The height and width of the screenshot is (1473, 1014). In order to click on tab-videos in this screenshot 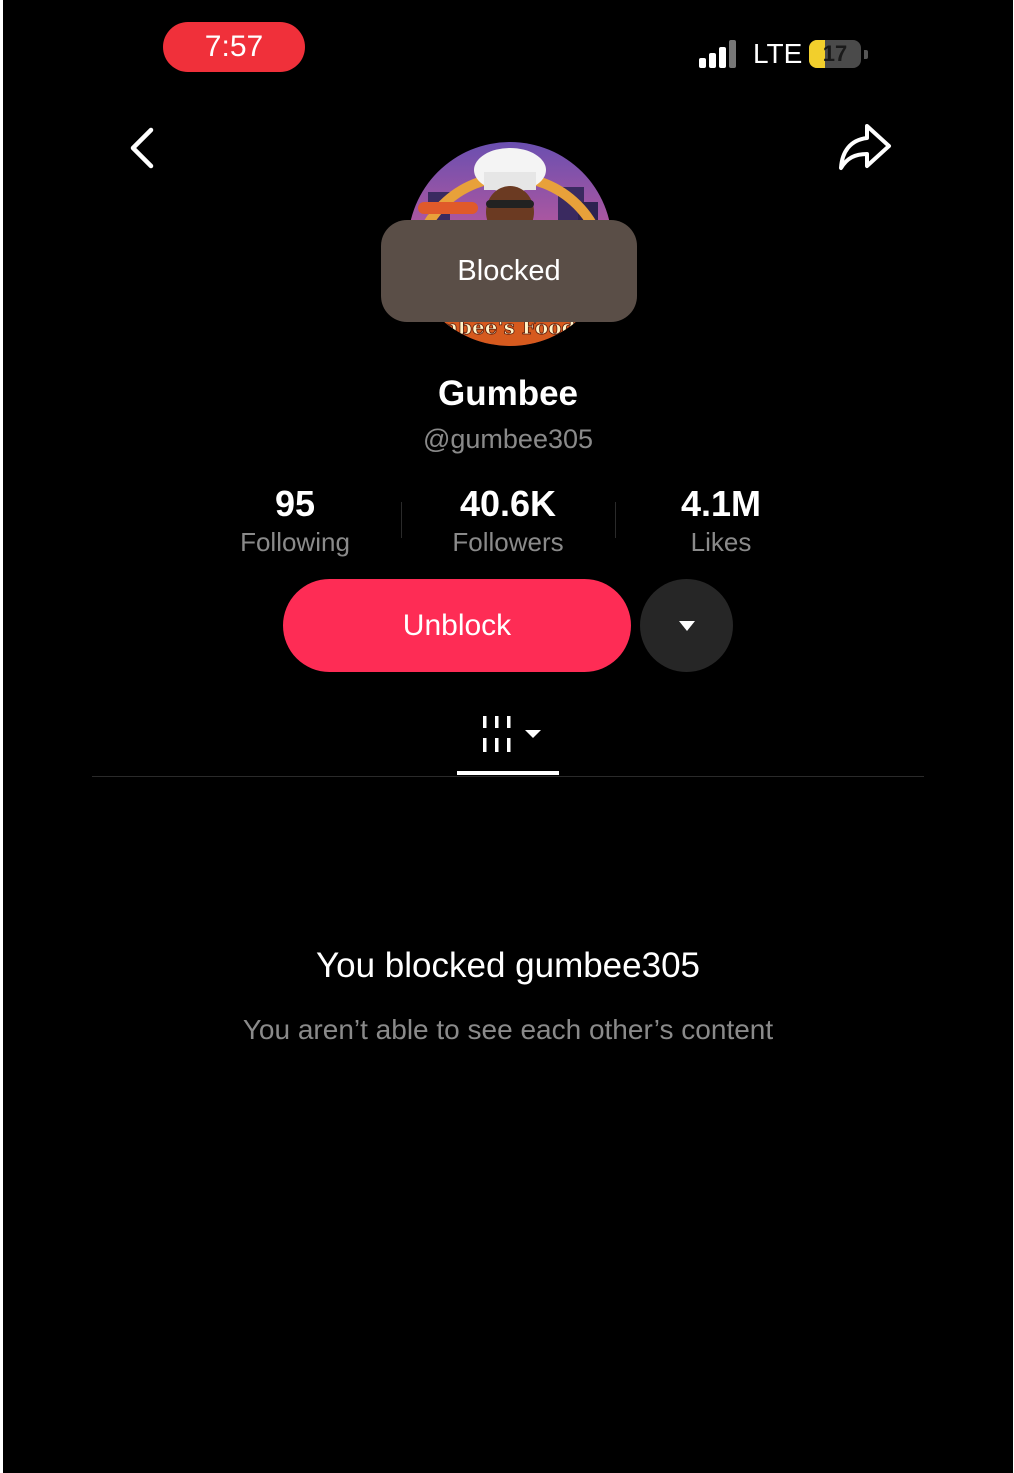, I will do `click(510, 735)`.